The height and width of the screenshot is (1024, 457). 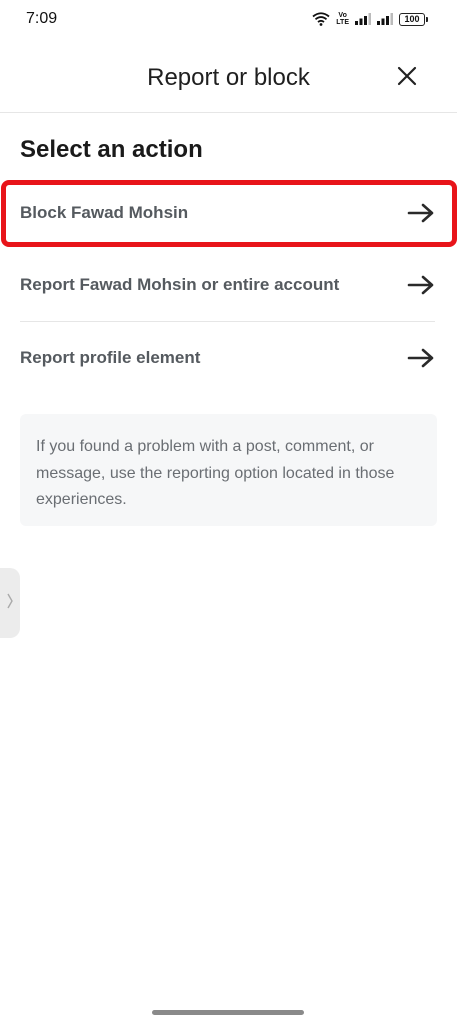 I want to click on dialog-header: Report or block, so click(x=228, y=79).